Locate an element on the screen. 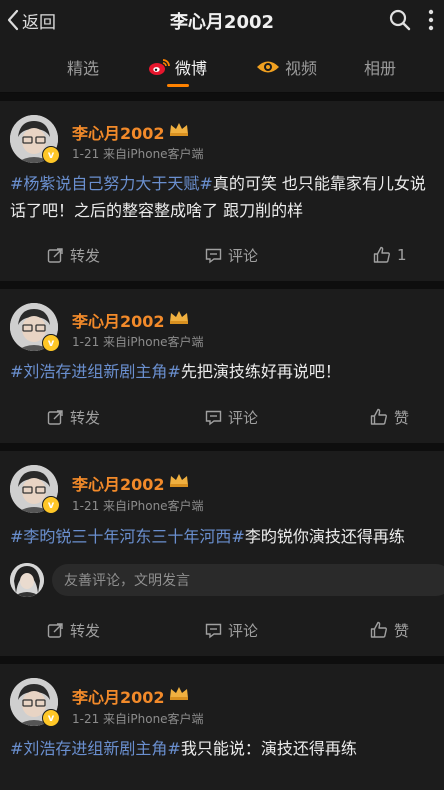 This screenshot has width=444, height=790. tab-album: 相册 is located at coordinates (380, 67).